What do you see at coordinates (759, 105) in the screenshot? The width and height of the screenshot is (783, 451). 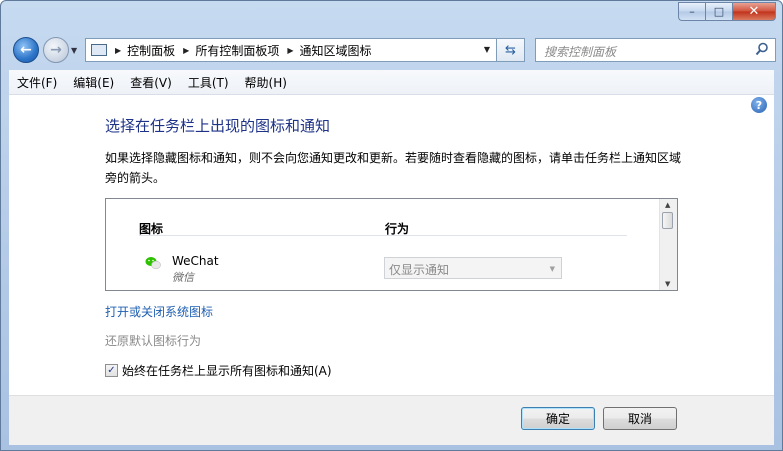 I see `help-icon: ?` at bounding box center [759, 105].